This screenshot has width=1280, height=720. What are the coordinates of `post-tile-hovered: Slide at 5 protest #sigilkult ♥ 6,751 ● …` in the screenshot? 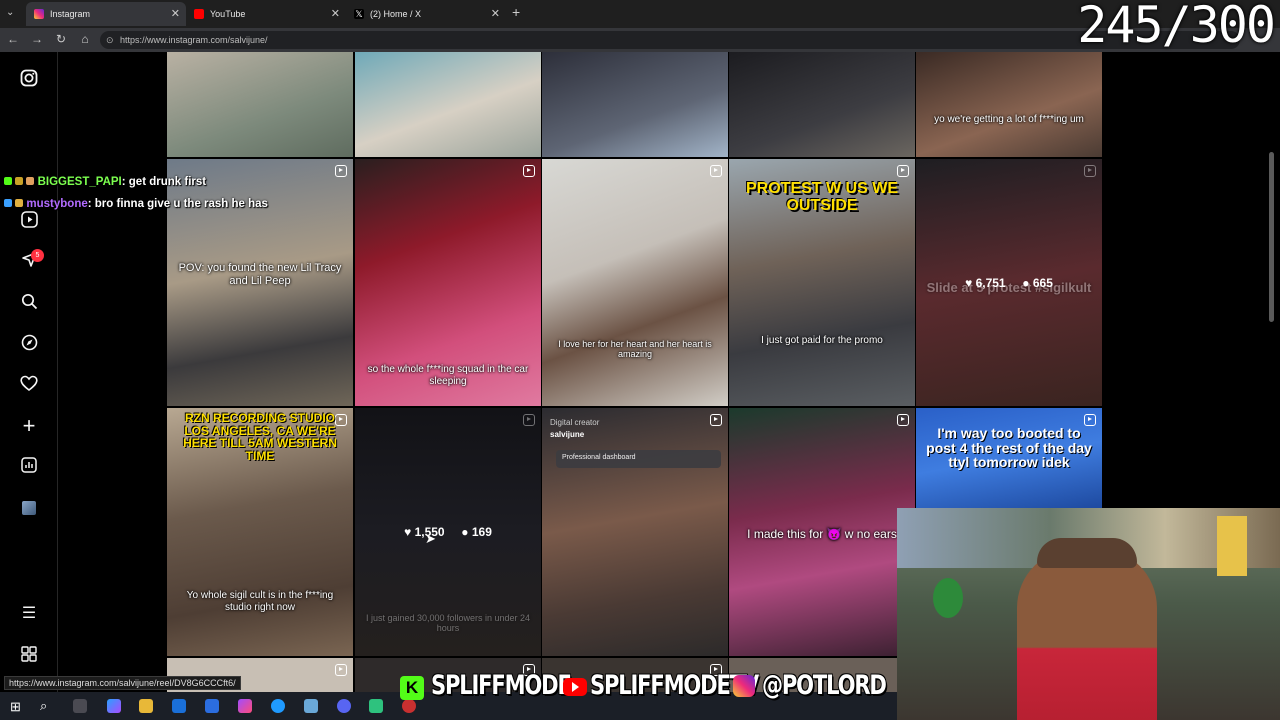 It's located at (1009, 282).